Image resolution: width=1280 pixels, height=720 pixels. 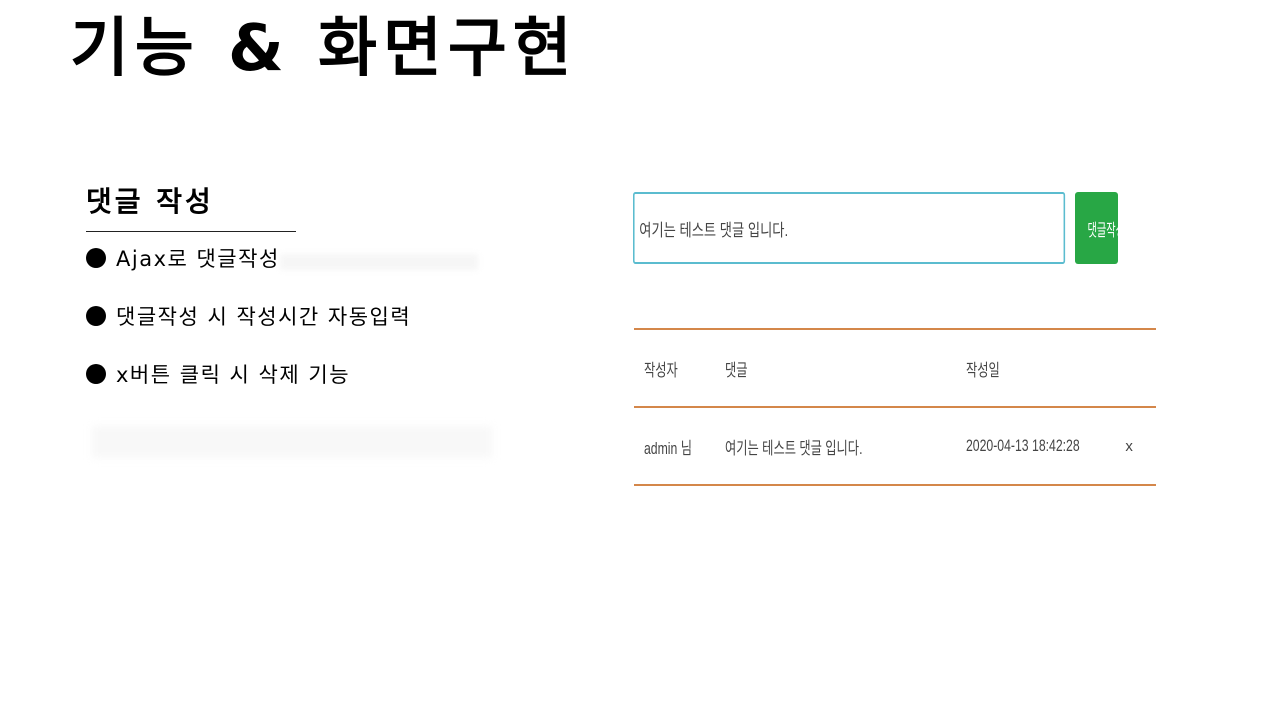 I want to click on comment-date: 2020-04-13 18:42:28, so click(x=1022, y=445).